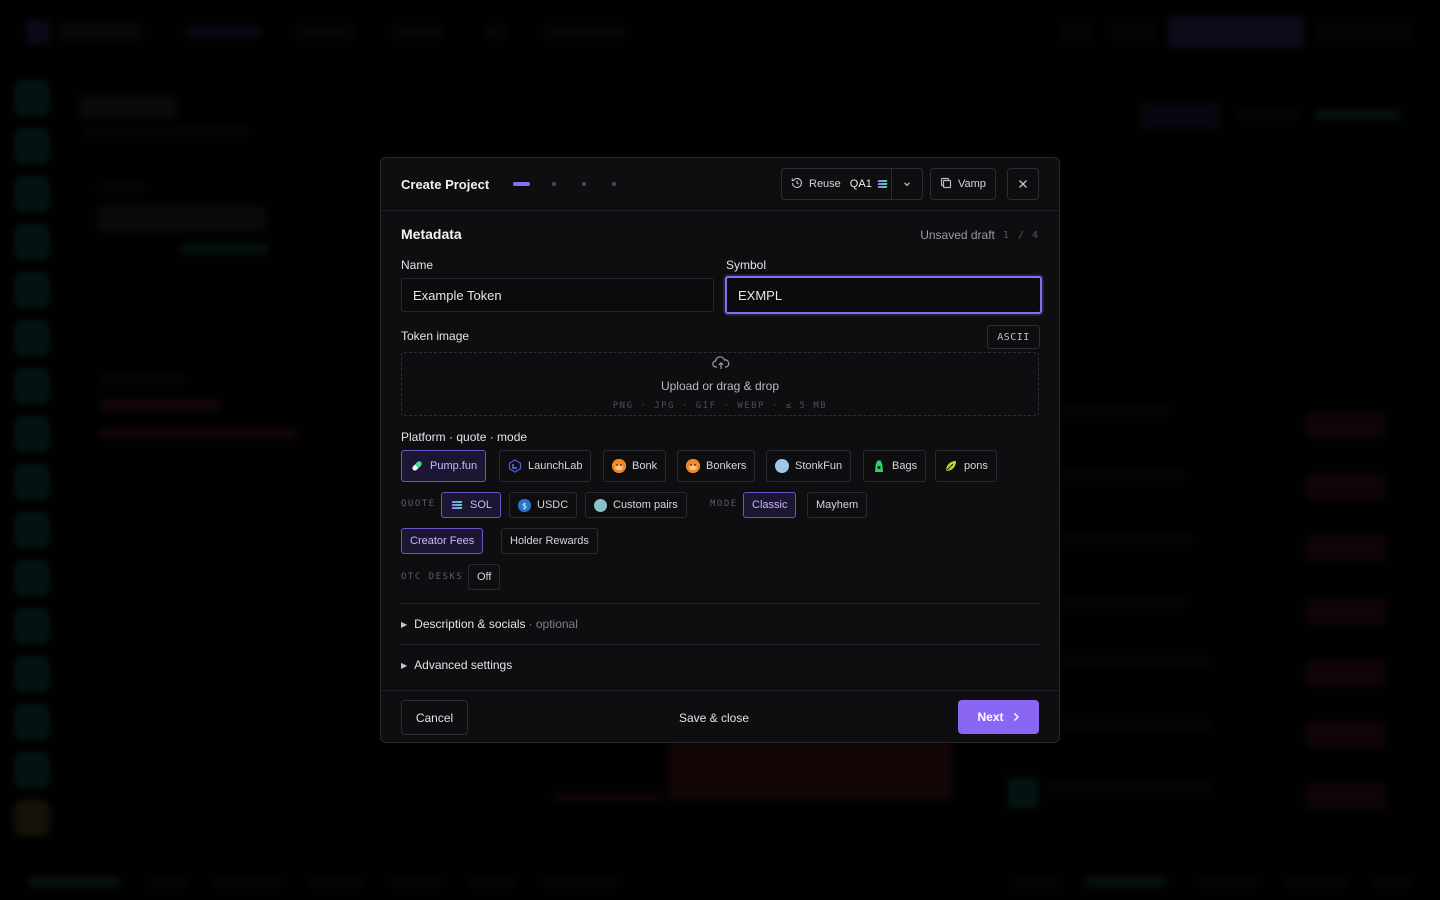 This screenshot has height=900, width=1440. What do you see at coordinates (797, 184) in the screenshot?
I see `history-icon` at bounding box center [797, 184].